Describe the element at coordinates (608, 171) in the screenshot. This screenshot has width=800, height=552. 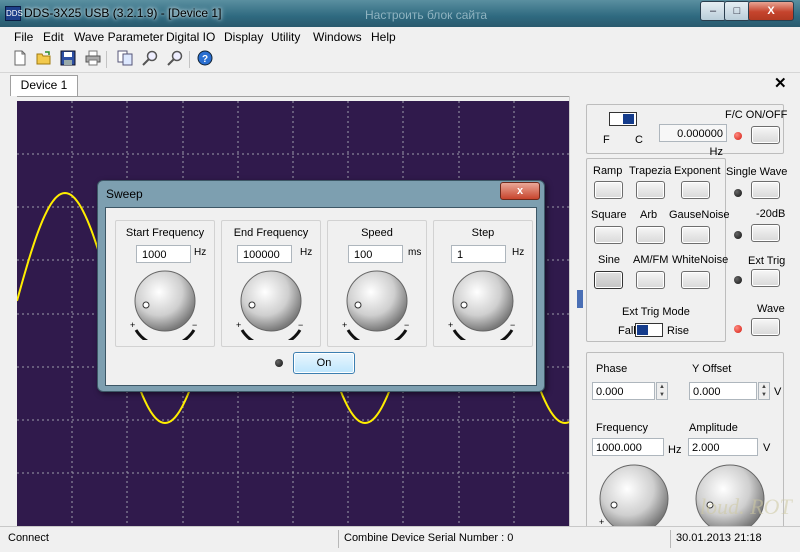
I see `ramp-label: Ramp` at that location.